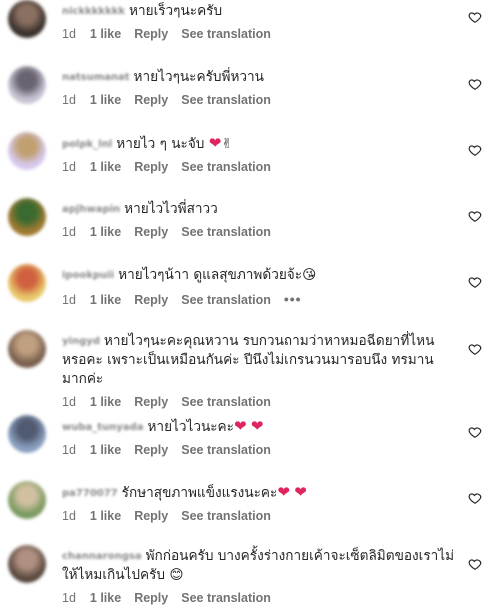  Describe the element at coordinates (190, 427) in the screenshot. I see `comment-text: หายไวไวนะคะ` at that location.